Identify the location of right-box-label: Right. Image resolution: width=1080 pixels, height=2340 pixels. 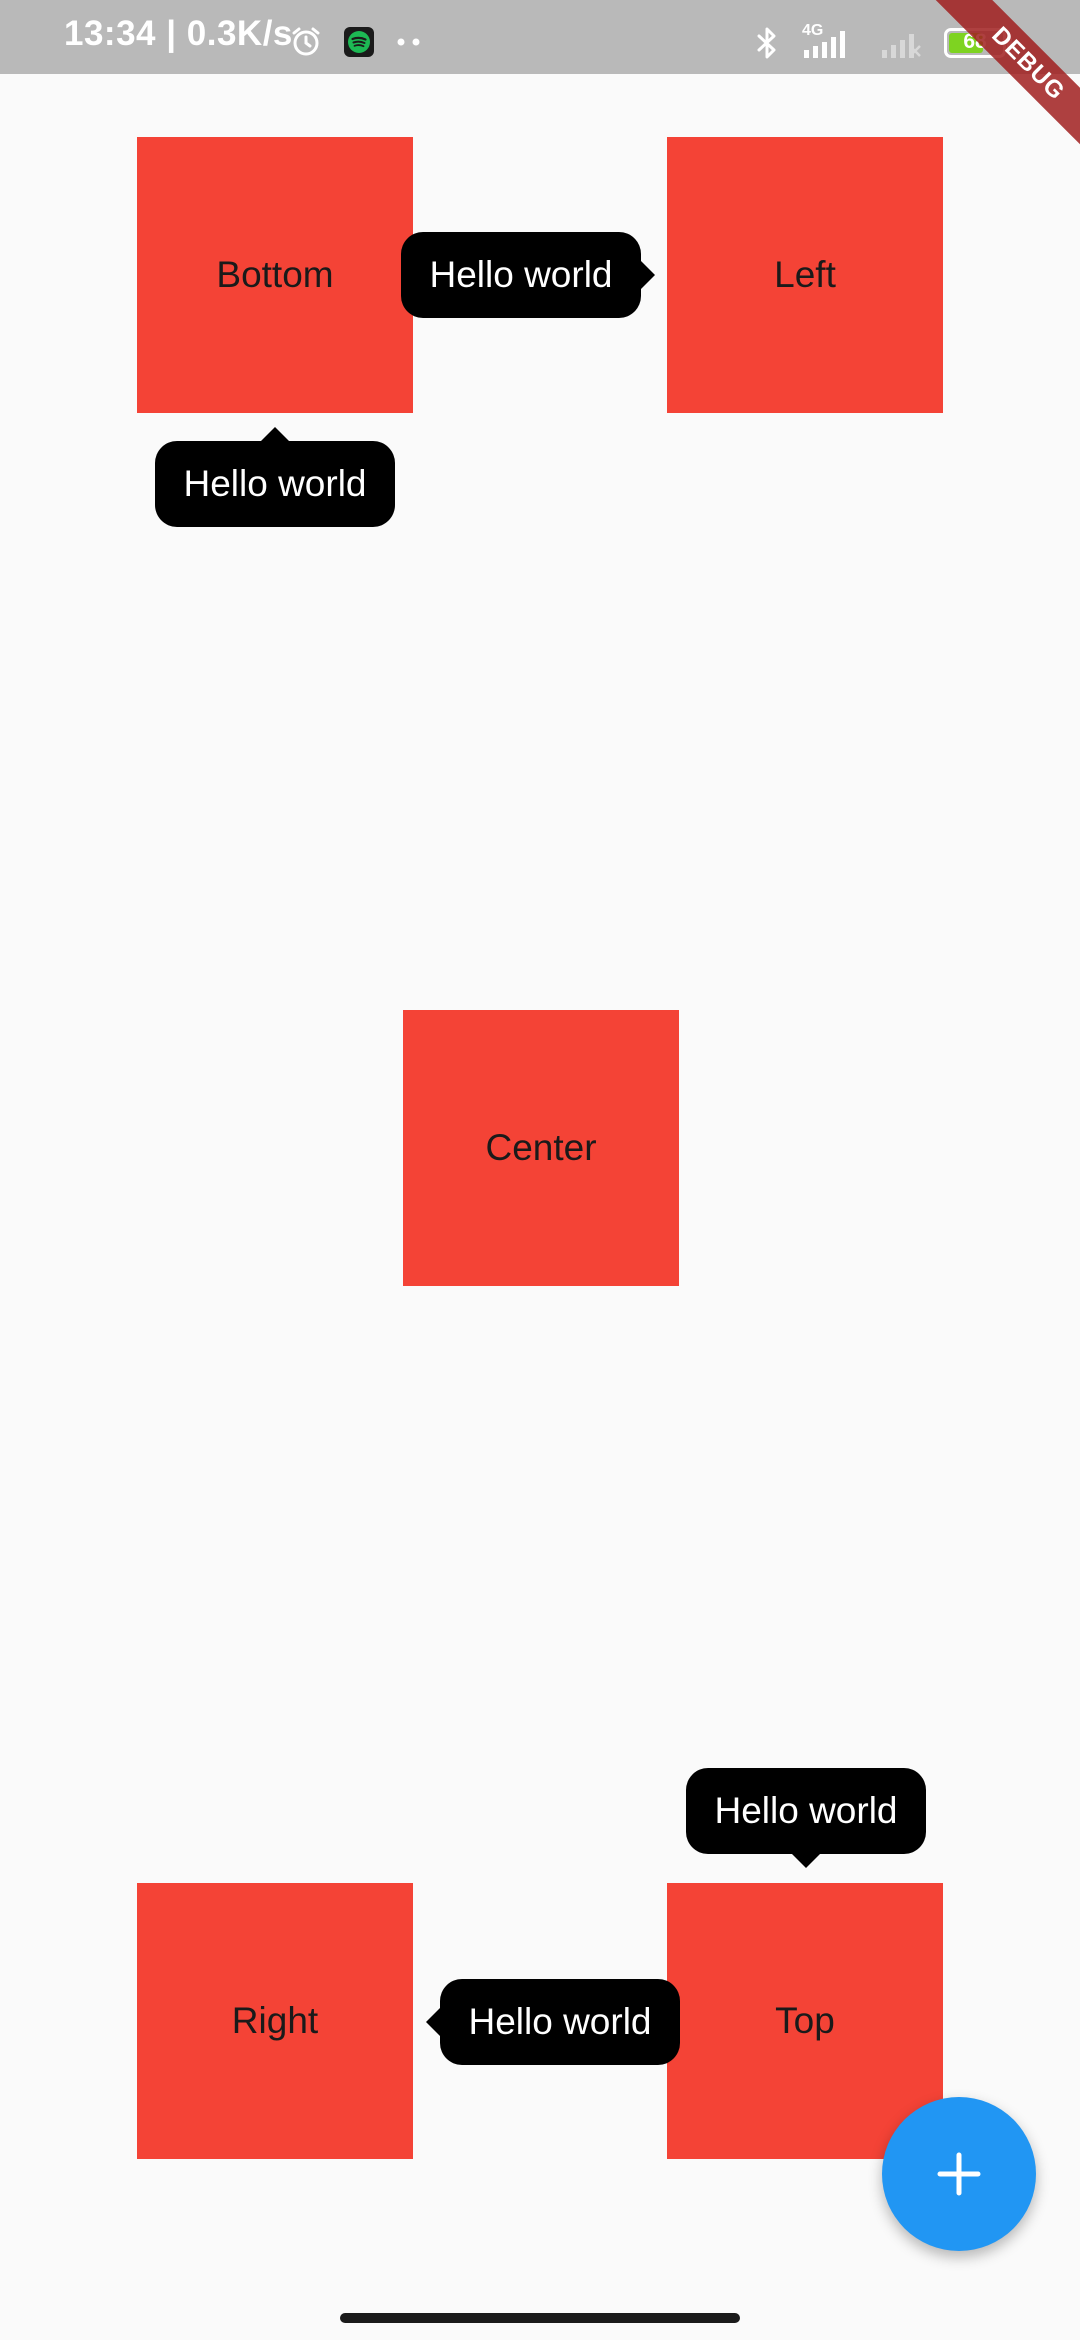
(275, 2020).